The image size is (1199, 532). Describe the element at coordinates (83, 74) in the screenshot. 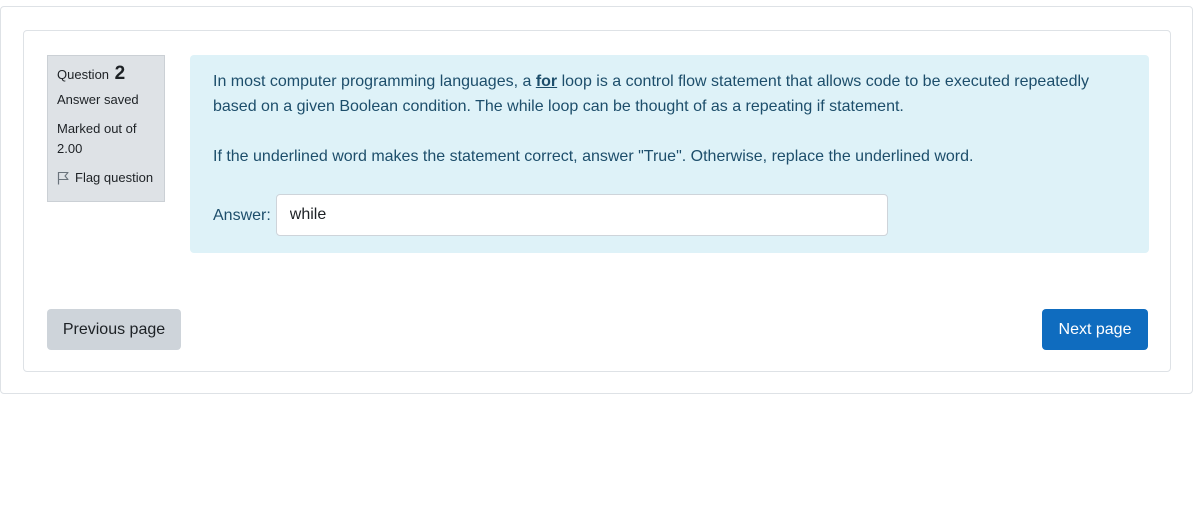

I see `question-label: Question` at that location.